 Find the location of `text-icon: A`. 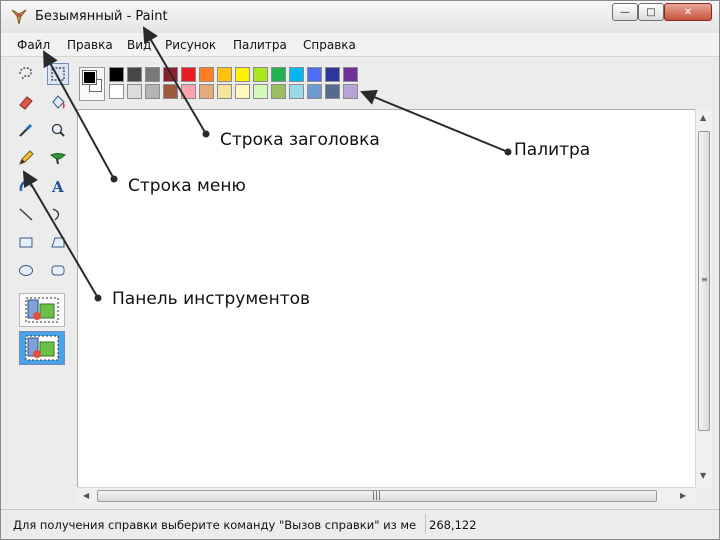

text-icon: A is located at coordinates (58, 186).